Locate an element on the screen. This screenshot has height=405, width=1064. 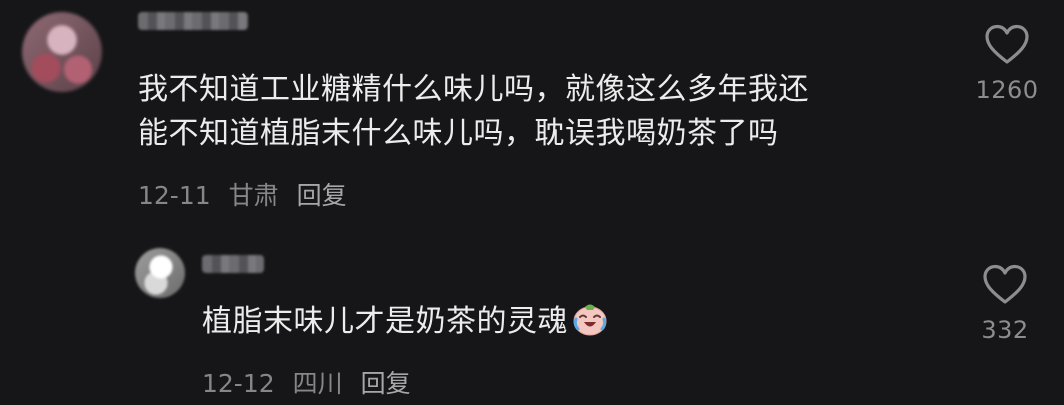
comment-text-line: 能不知道植脂末什么味儿吗，耽误我喝奶茶了吗 is located at coordinates (458, 133).